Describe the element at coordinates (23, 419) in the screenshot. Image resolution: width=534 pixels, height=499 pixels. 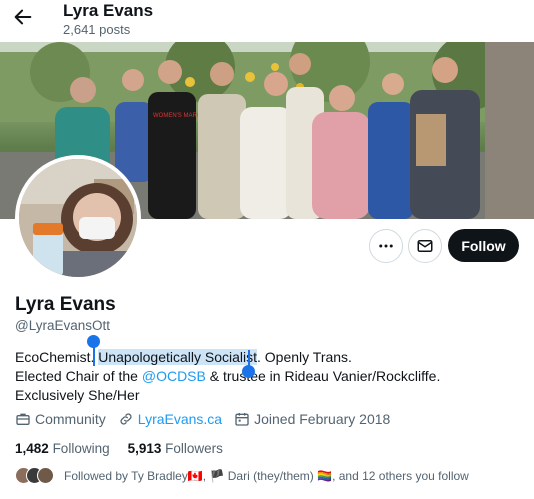
I see `briefcase-icon` at that location.